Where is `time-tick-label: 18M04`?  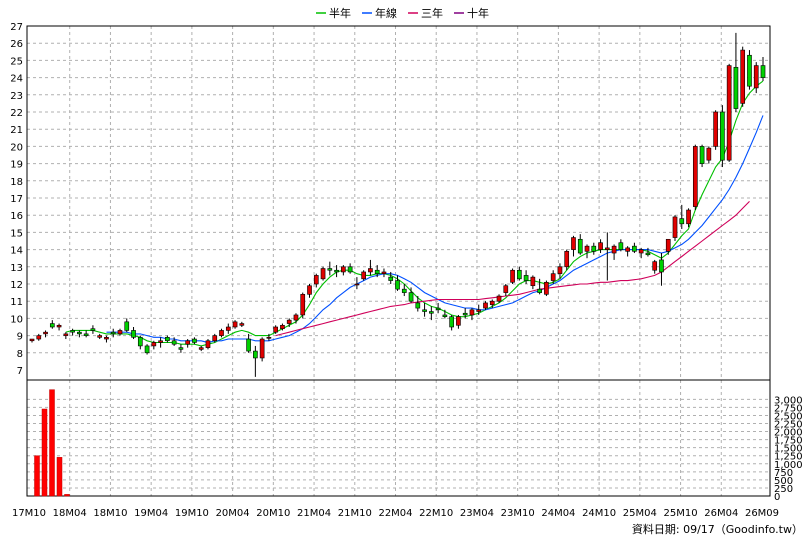 time-tick-label: 18M04 is located at coordinates (70, 513).